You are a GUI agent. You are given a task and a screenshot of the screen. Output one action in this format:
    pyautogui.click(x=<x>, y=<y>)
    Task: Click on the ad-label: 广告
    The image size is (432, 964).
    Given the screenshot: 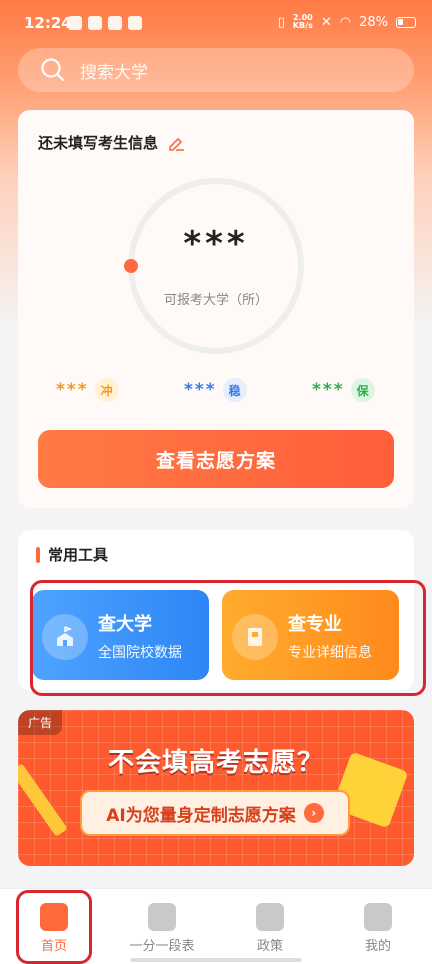 What is the action you would take?
    pyautogui.click(x=40, y=722)
    